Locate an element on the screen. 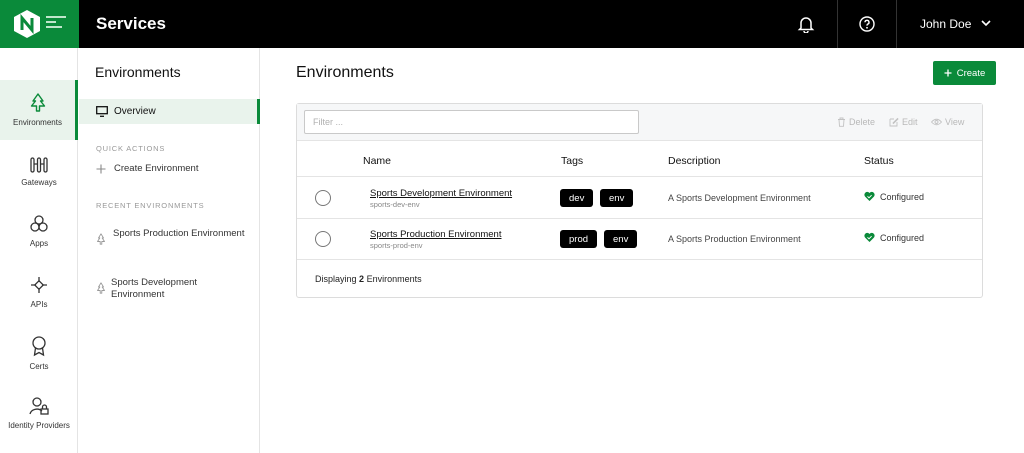 This screenshot has width=1024, height=453. nav-link-label: Sports Development Environment is located at coordinates (154, 288).